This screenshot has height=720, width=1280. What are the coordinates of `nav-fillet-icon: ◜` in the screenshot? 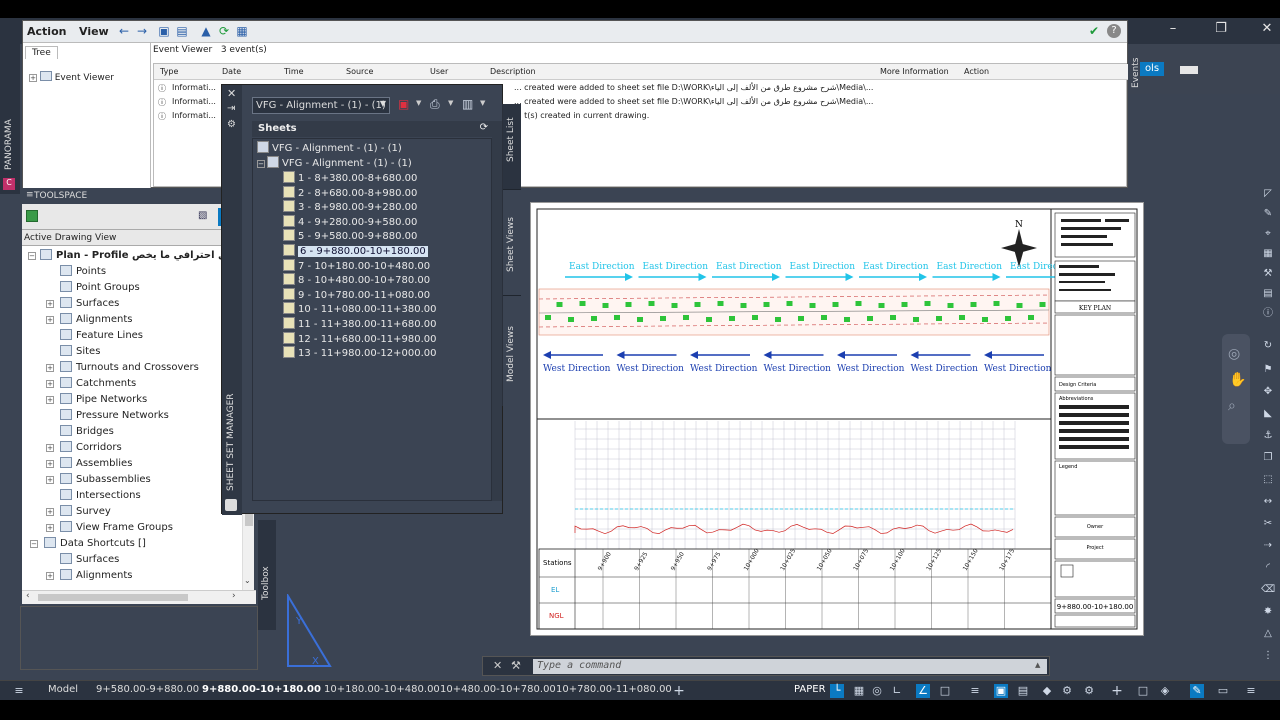 It's located at (1268, 568).